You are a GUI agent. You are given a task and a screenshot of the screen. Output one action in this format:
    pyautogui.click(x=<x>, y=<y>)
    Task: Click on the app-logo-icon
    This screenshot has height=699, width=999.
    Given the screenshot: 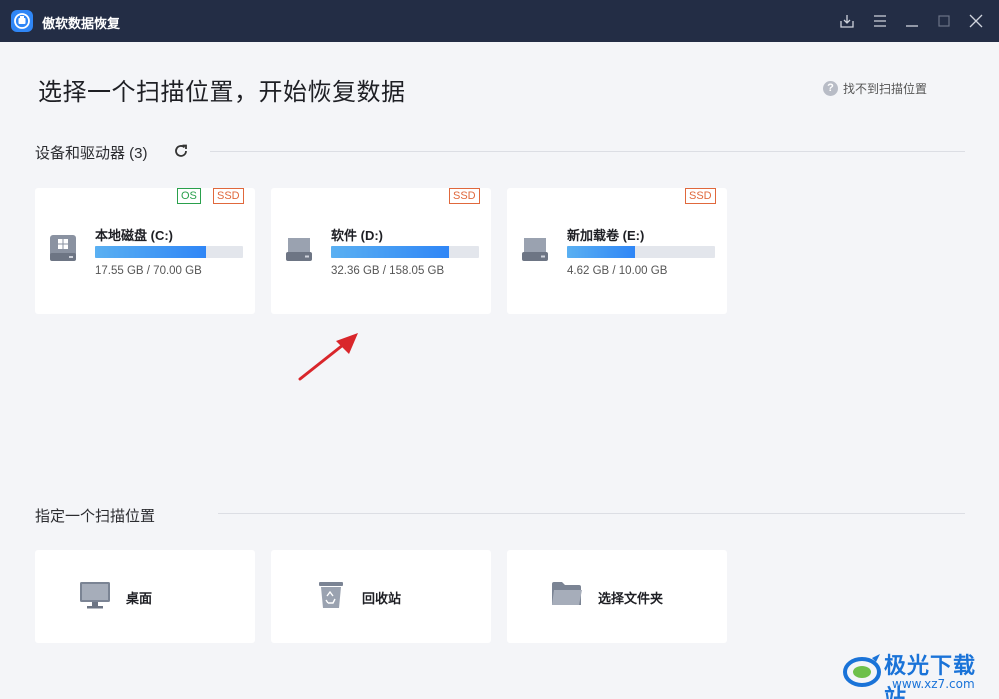 What is the action you would take?
    pyautogui.click(x=22, y=21)
    